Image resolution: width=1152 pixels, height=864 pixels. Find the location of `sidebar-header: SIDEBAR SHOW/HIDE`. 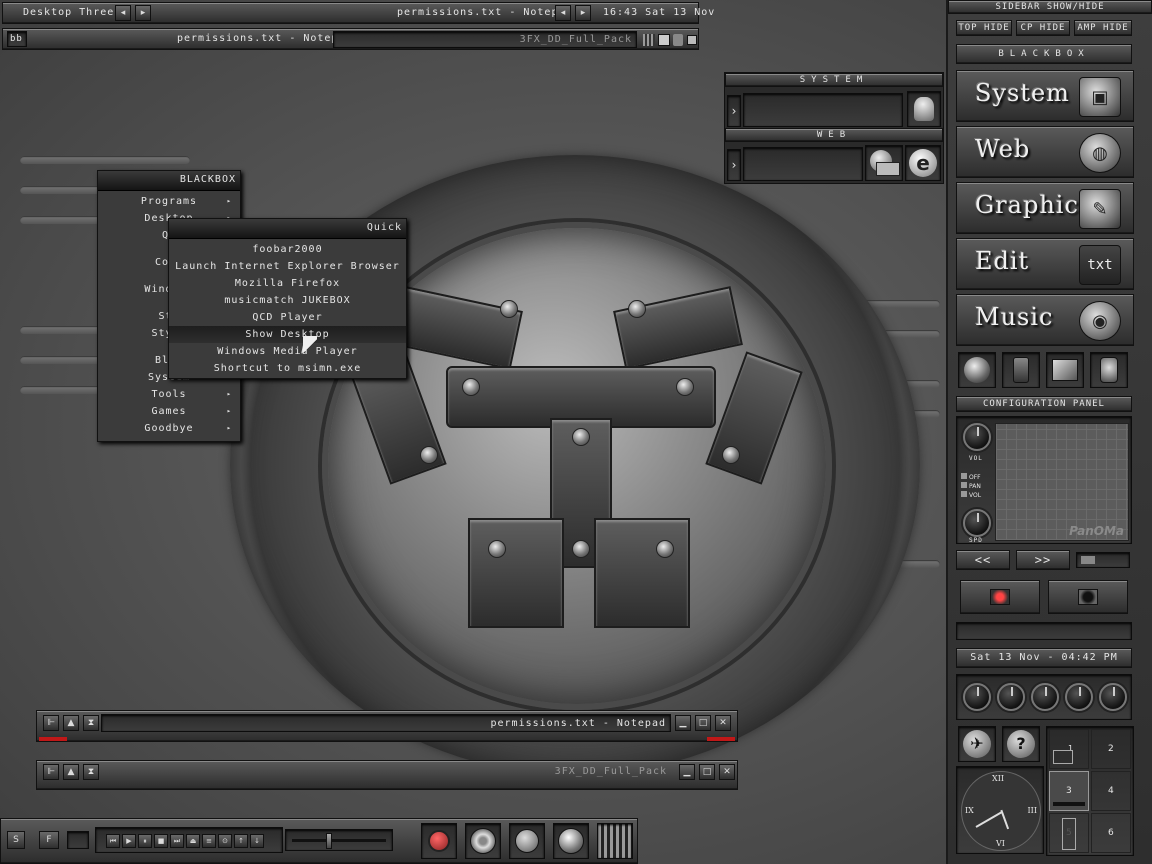

sidebar-header: SIDEBAR SHOW/HIDE is located at coordinates (1050, 7).